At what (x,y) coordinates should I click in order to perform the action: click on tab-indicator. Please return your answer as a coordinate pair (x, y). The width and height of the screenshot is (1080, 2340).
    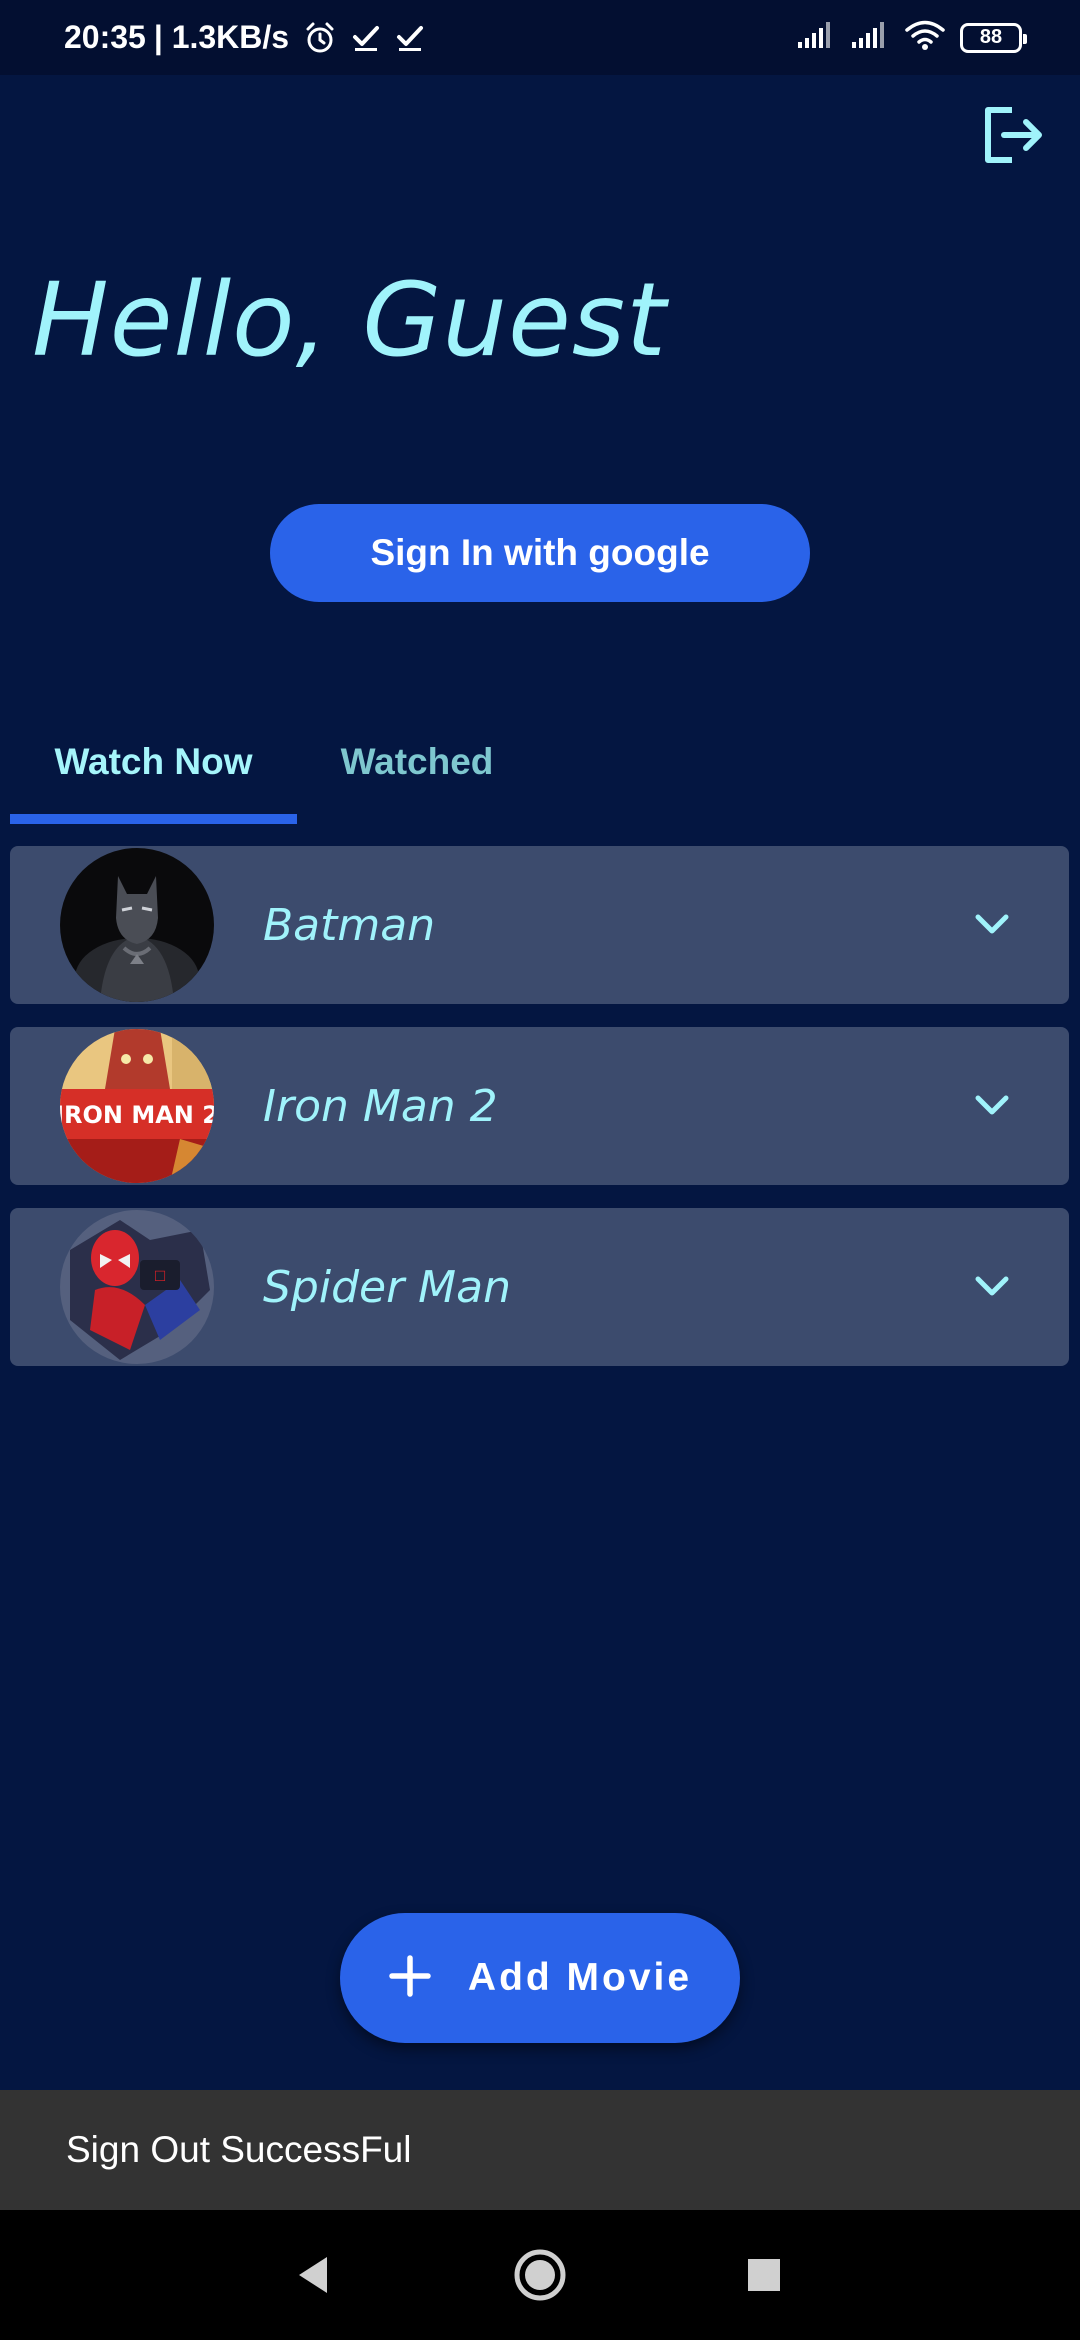
    Looking at the image, I should click on (153, 819).